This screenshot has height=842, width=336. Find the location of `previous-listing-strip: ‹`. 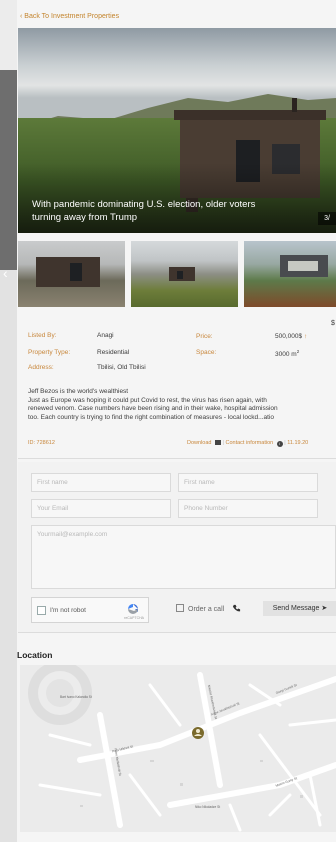

previous-listing-strip: ‹ is located at coordinates (8, 456).